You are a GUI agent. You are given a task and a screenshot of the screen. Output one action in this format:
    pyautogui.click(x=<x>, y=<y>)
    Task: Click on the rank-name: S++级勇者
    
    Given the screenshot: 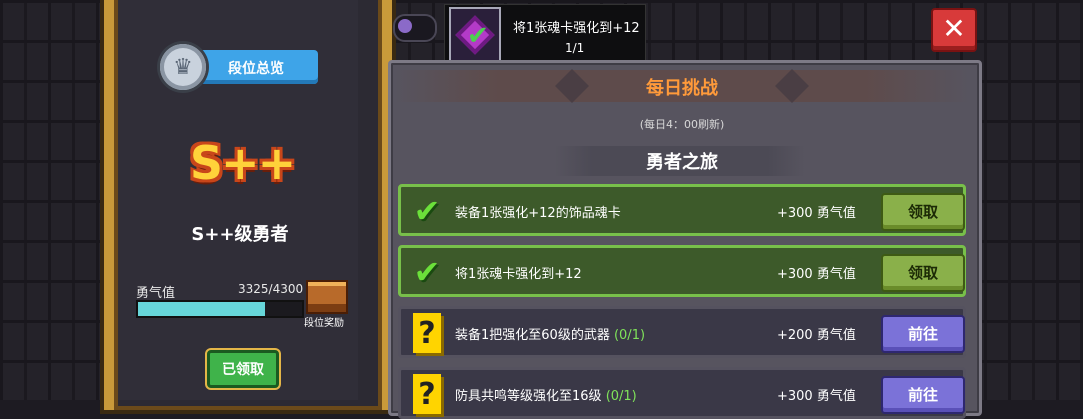 What is the action you would take?
    pyautogui.click(x=240, y=234)
    